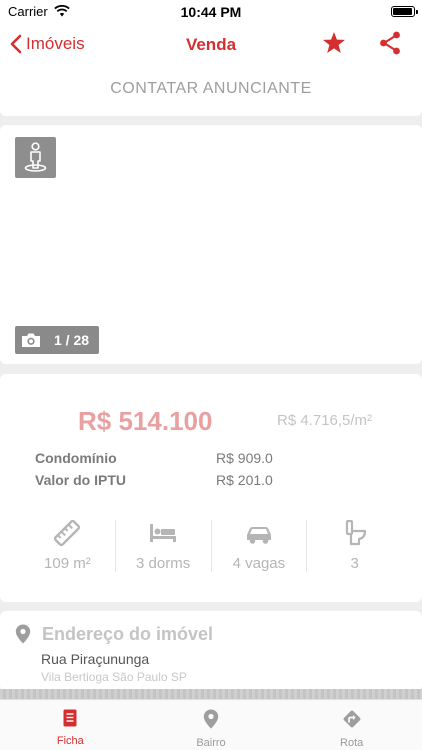 The width and height of the screenshot is (422, 750). I want to click on feature-parking: 4 vagas, so click(260, 546).